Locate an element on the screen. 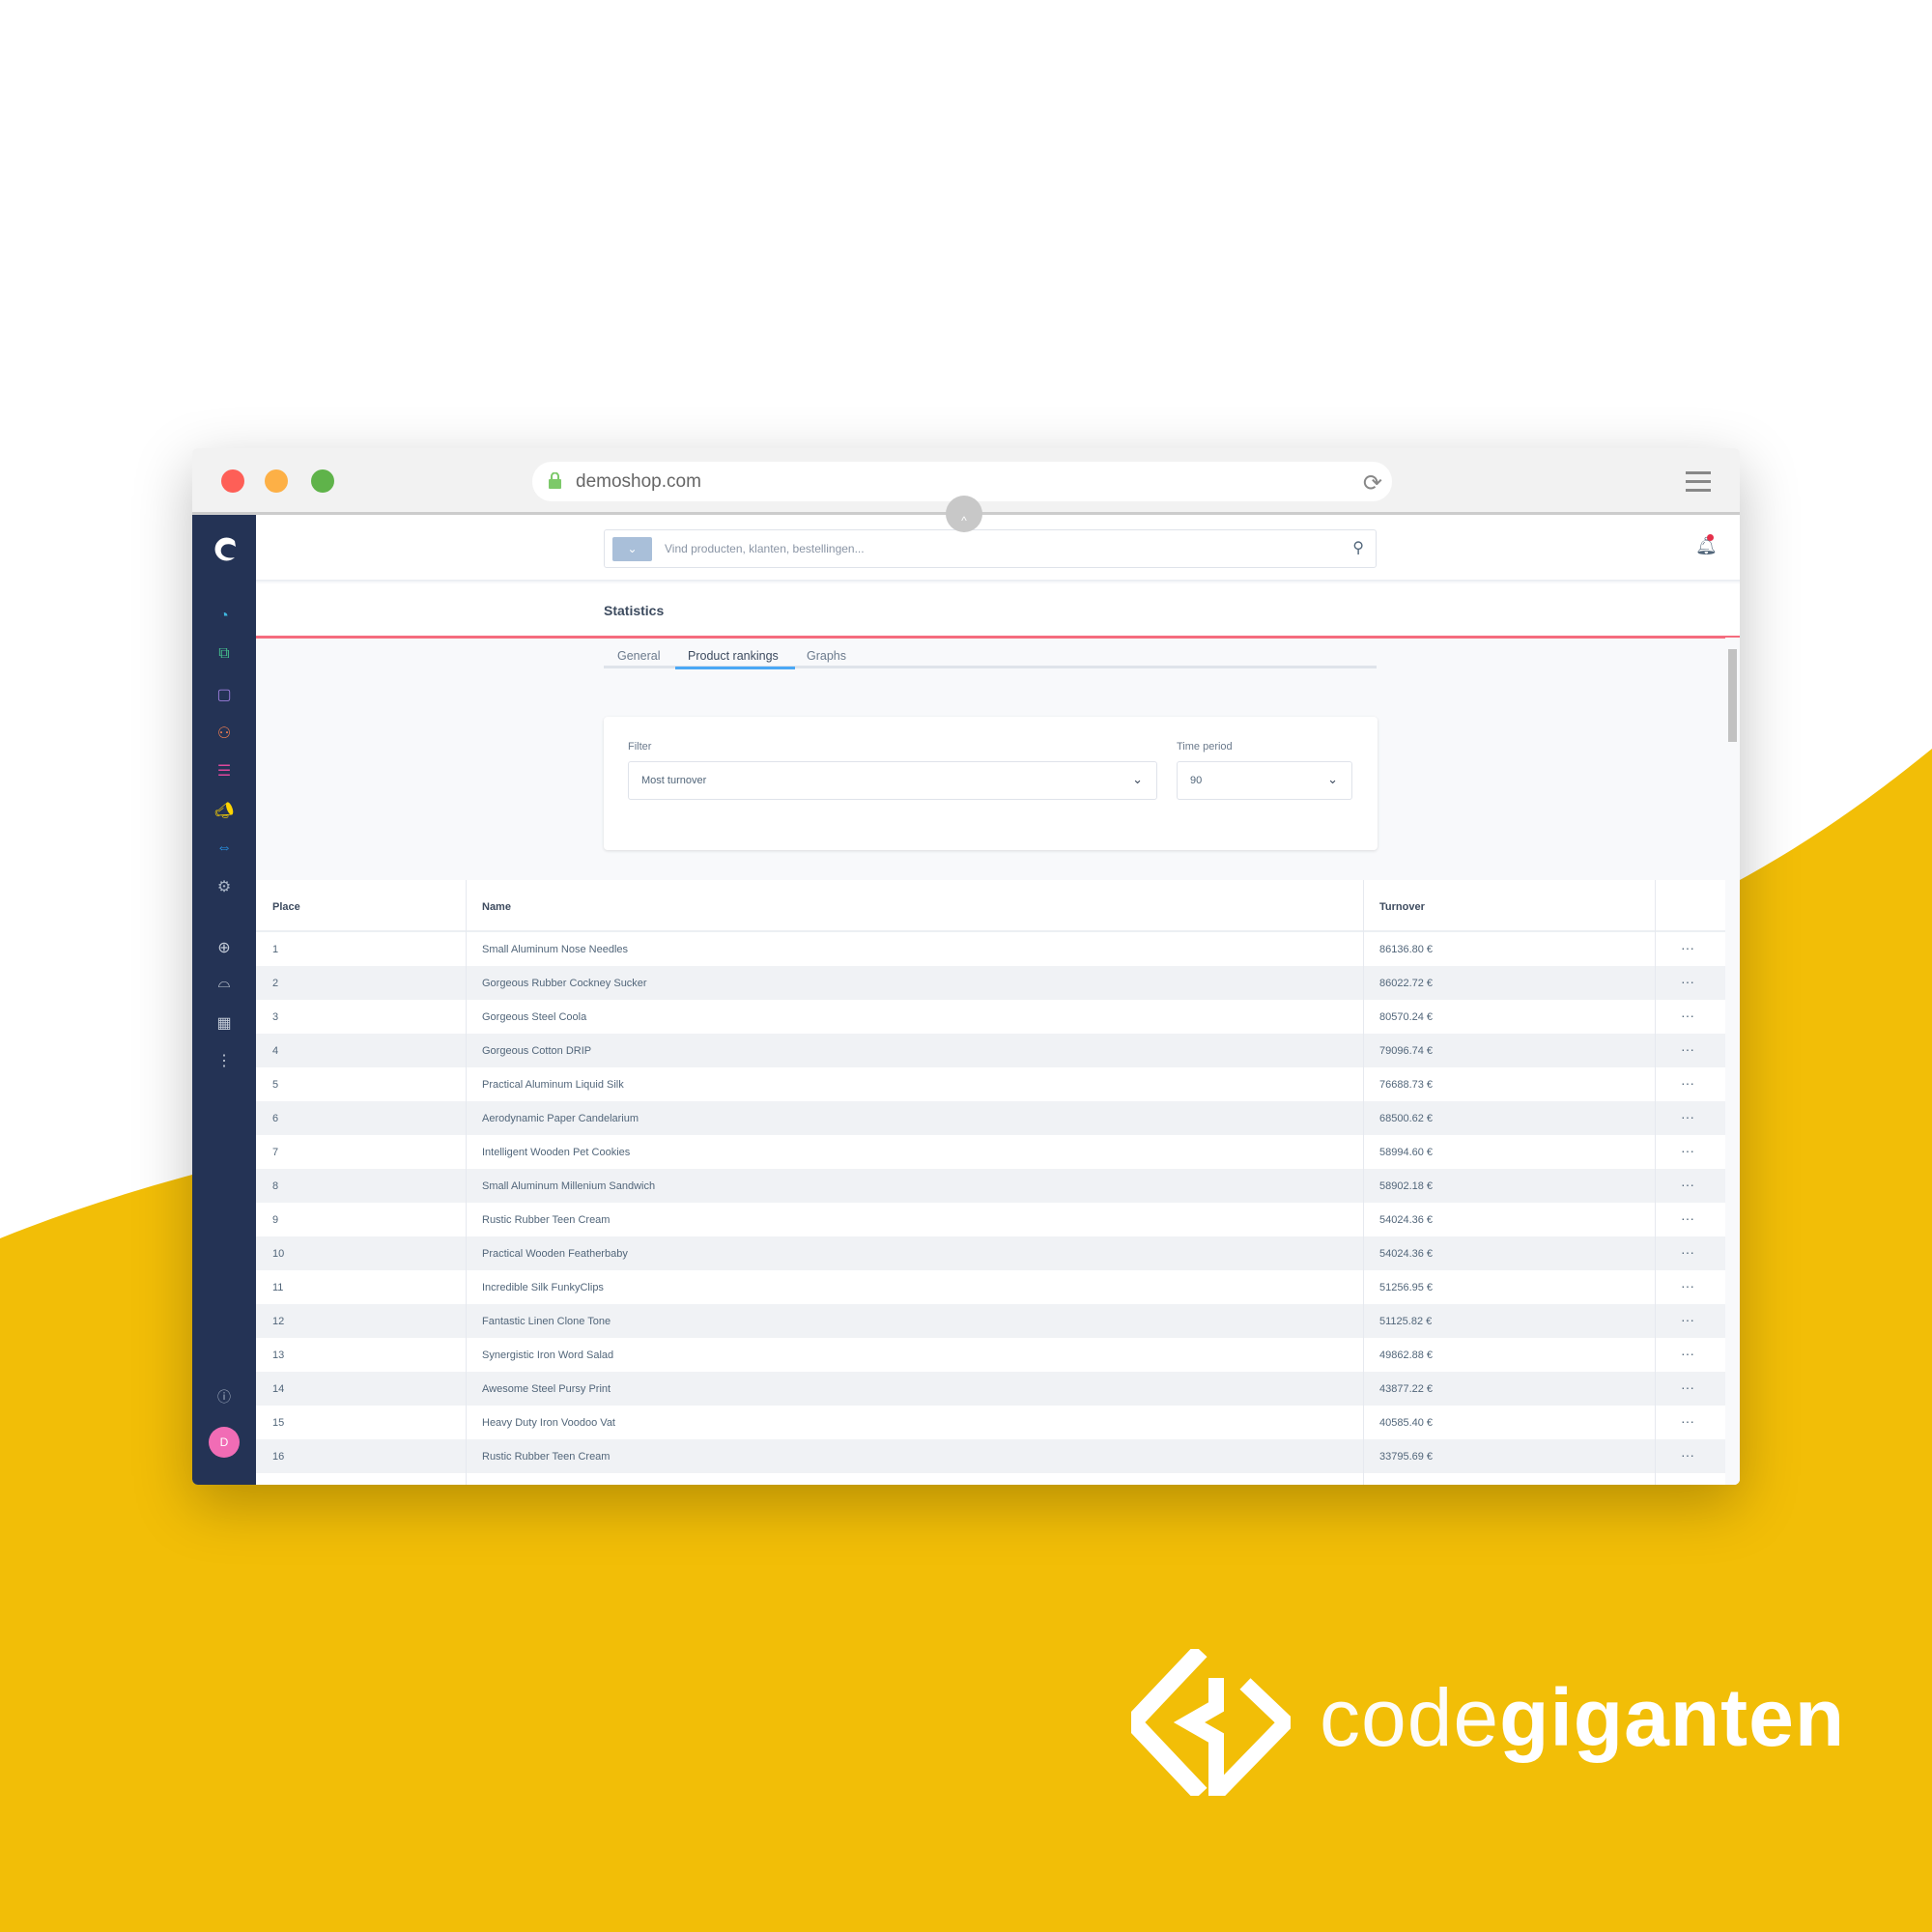  tab-product-rankings: Product rankings is located at coordinates (733, 656).